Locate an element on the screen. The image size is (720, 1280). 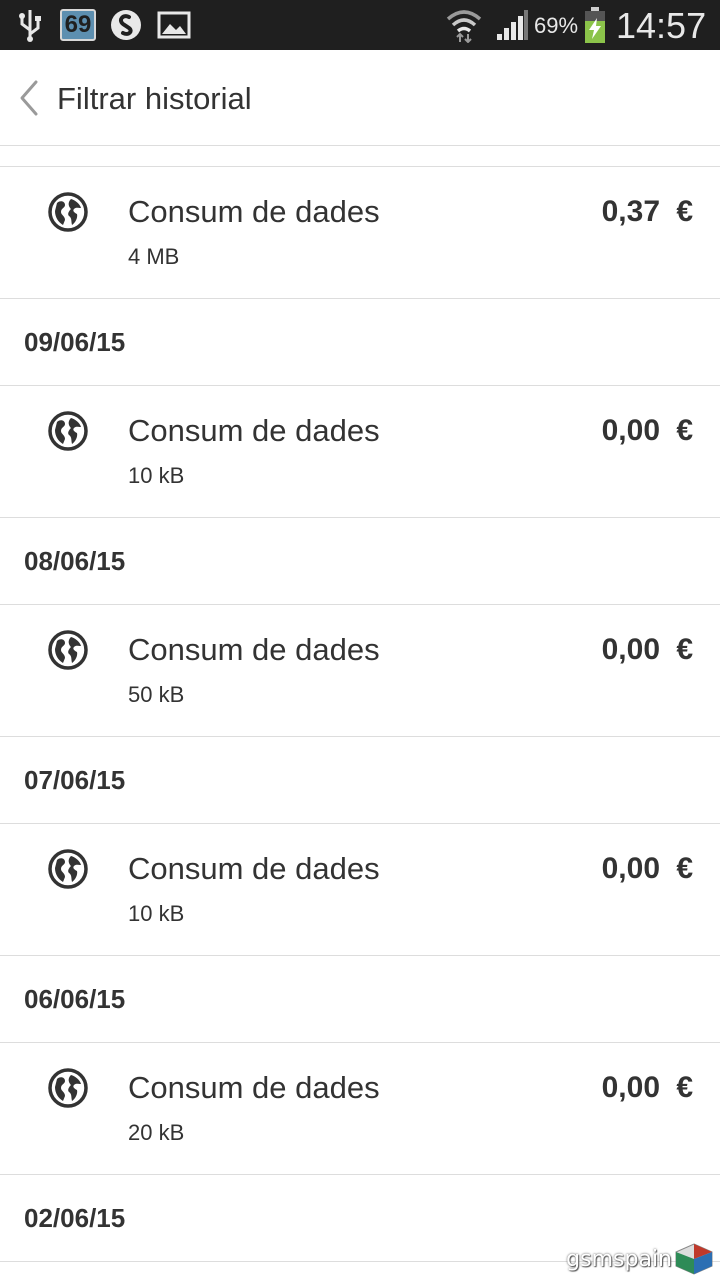
transaction-row: Consum de dades 20 kB 0,00 € is located at coordinates (360, 1109).